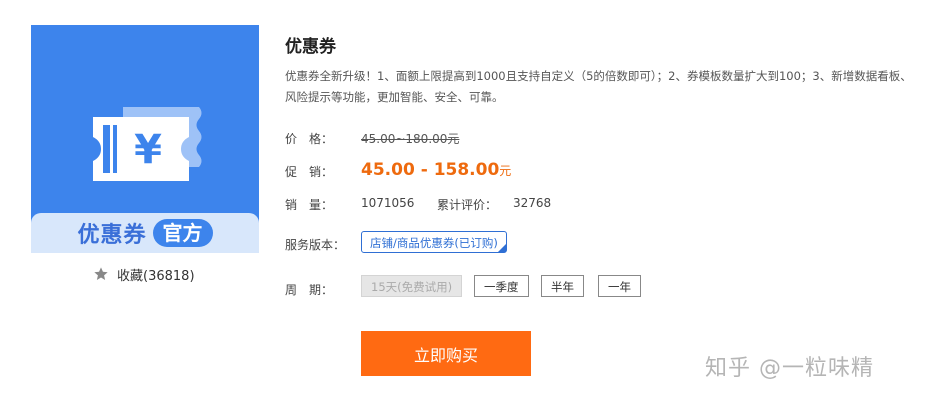  Describe the element at coordinates (412, 286) in the screenshot. I see `period-option-trial: 15天(免费试用)` at that location.